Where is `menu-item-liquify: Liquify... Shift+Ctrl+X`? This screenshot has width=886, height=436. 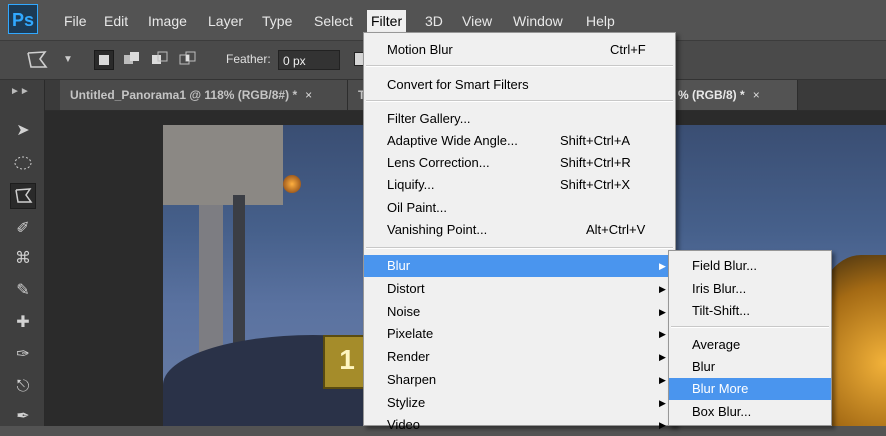 menu-item-liquify: Liquify... Shift+Ctrl+X is located at coordinates (519, 185).